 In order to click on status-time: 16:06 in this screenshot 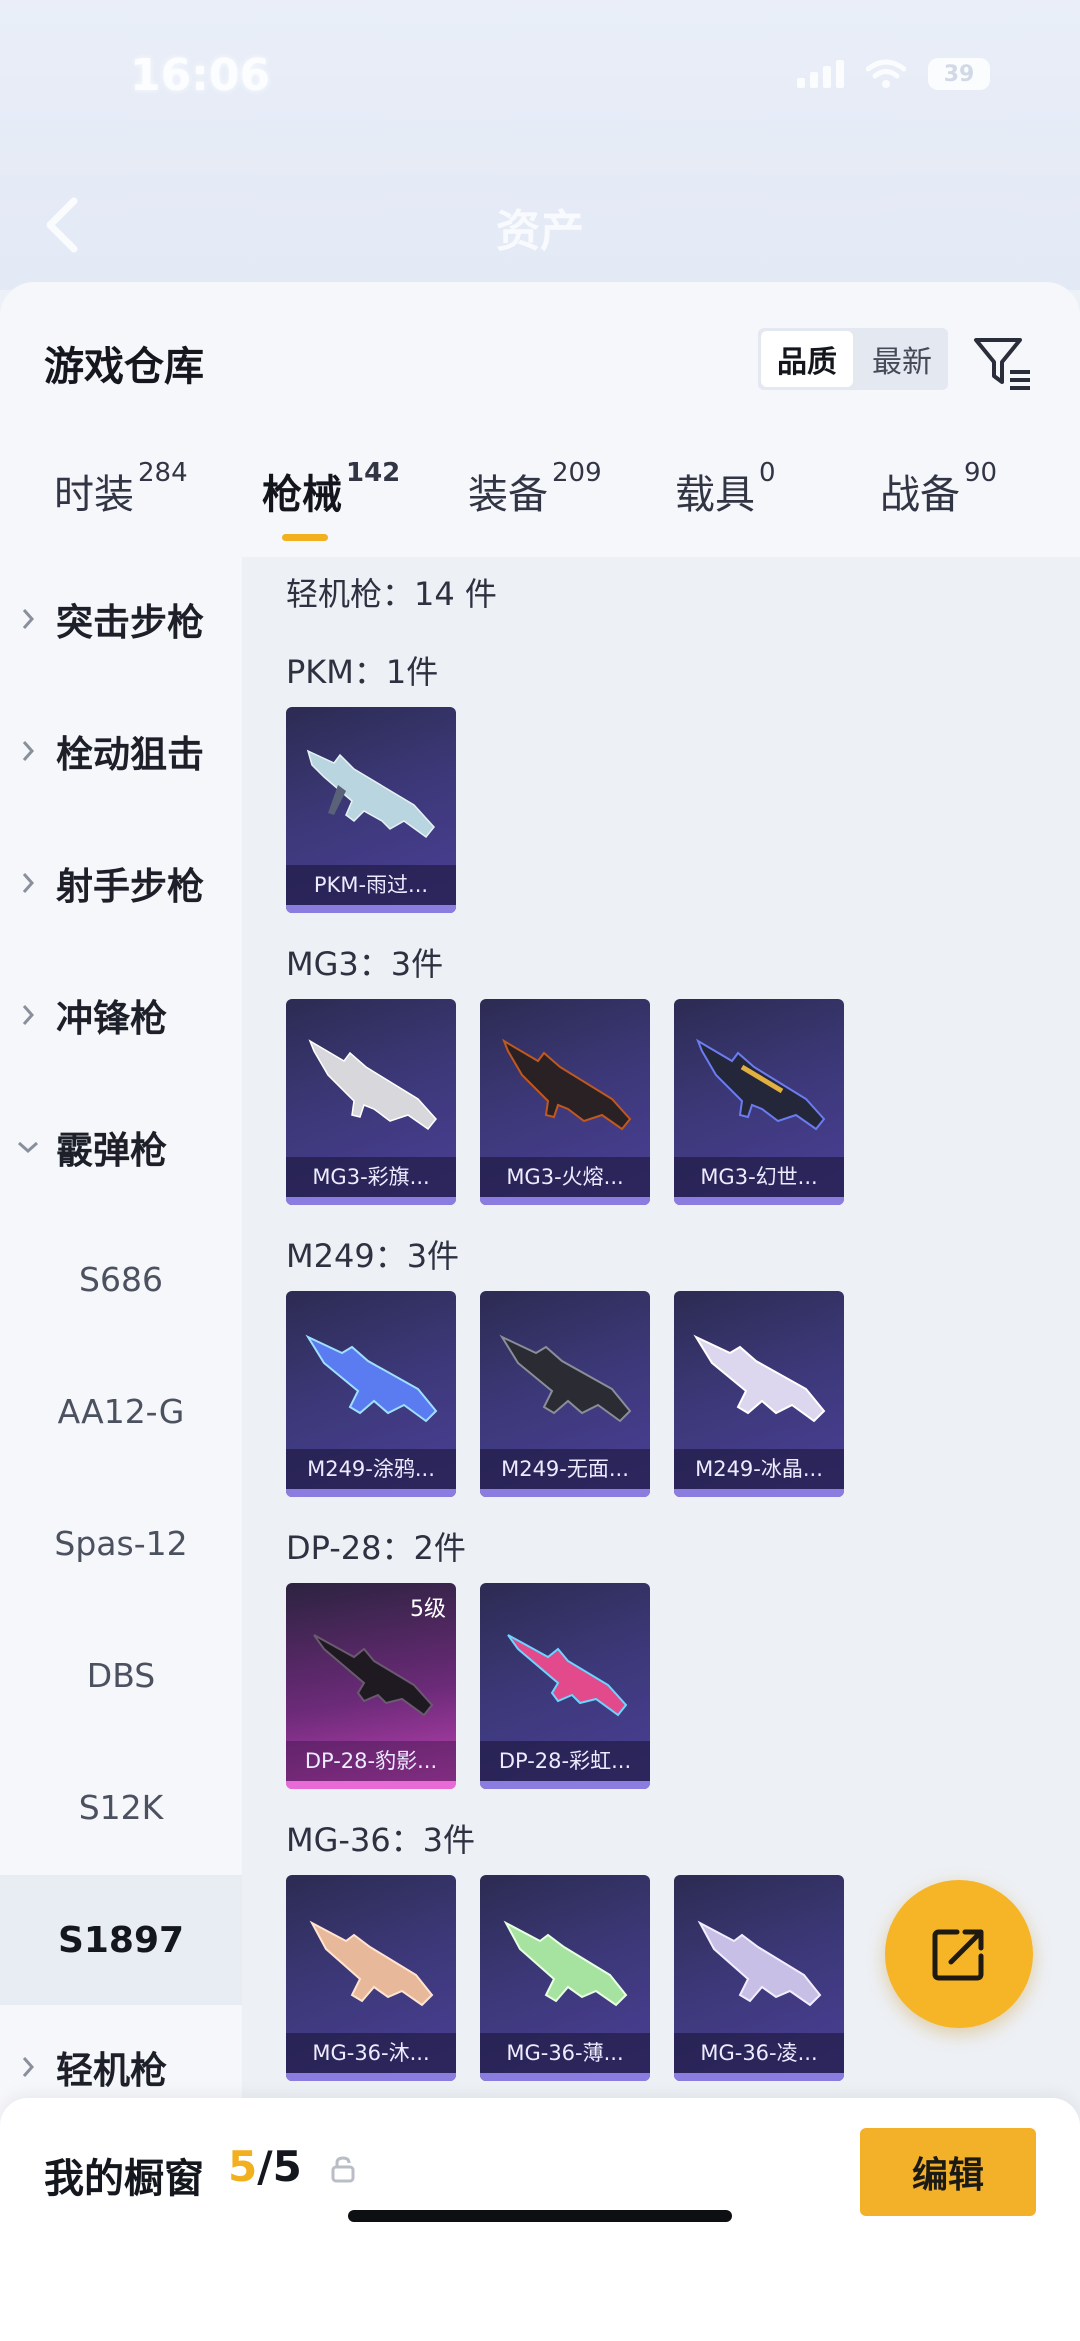, I will do `click(200, 75)`.